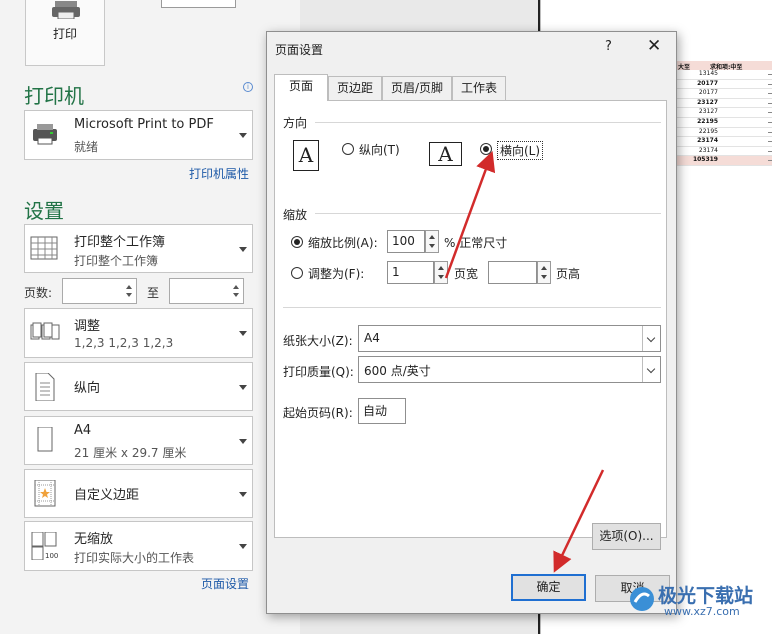 This screenshot has width=772, height=634. What do you see at coordinates (379, 149) in the screenshot?
I see `portrait-label: 纵向(T)` at bounding box center [379, 149].